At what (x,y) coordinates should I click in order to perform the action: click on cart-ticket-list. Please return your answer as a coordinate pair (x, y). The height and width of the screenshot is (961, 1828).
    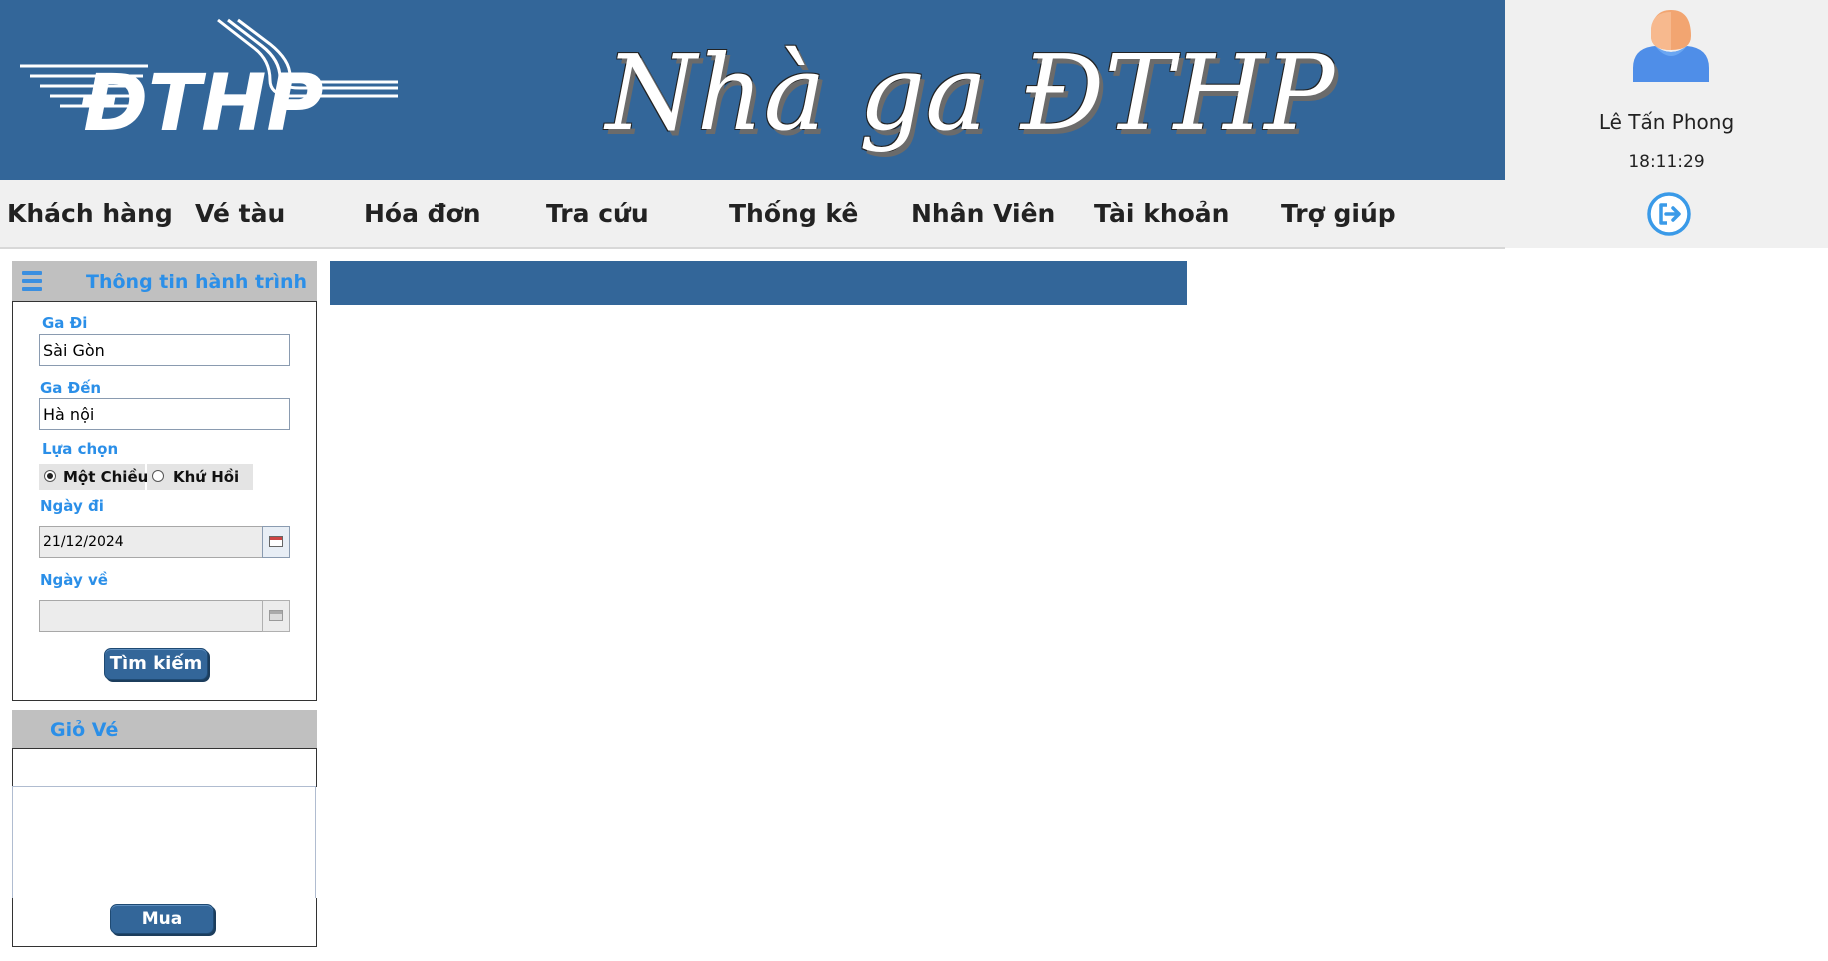
    Looking at the image, I should click on (164, 842).